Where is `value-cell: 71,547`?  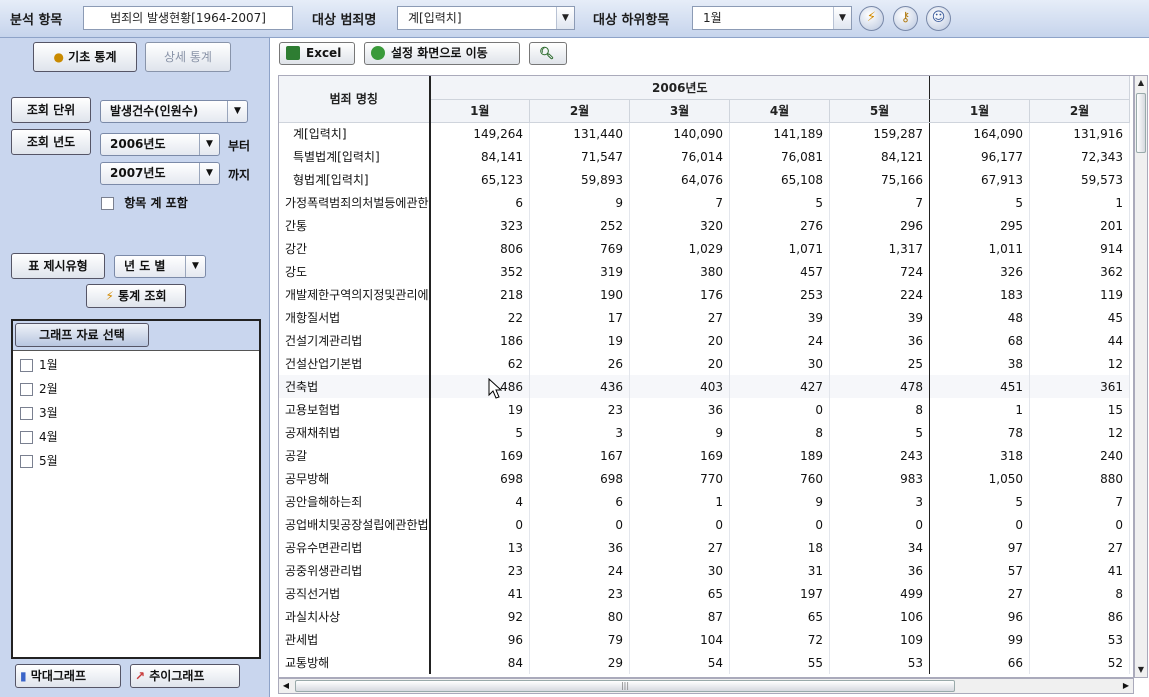
value-cell: 71,547 is located at coordinates (580, 156).